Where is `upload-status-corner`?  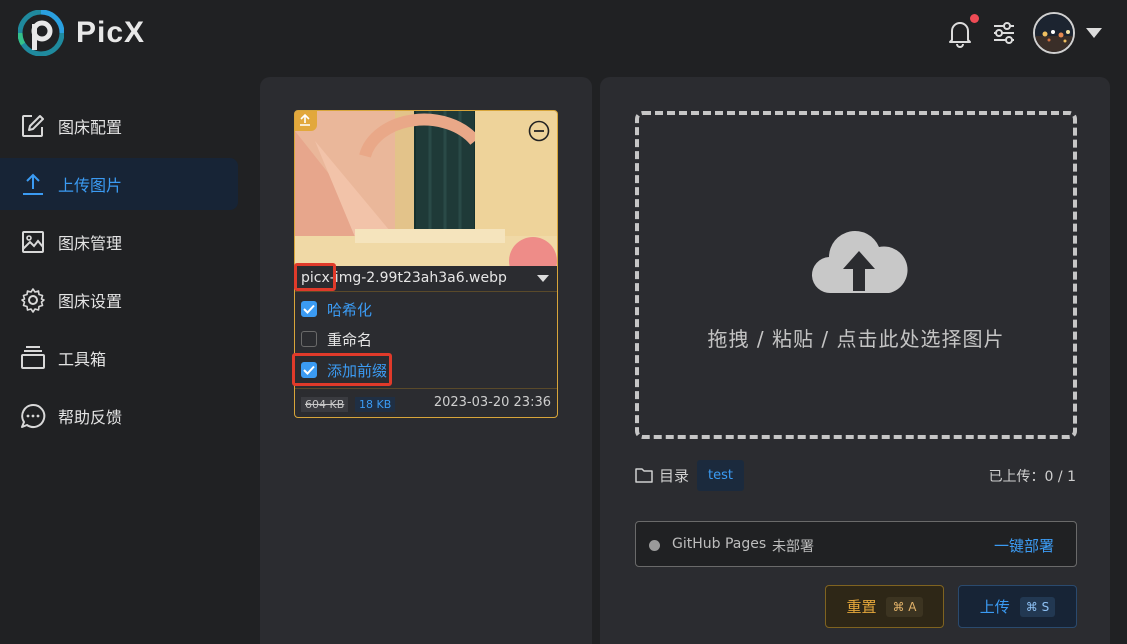 upload-status-corner is located at coordinates (306, 121).